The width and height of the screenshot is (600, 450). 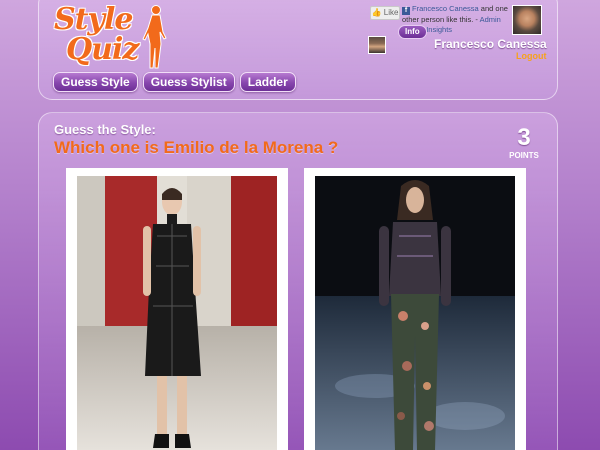 What do you see at coordinates (524, 155) in the screenshot?
I see `points-label: POINTS` at bounding box center [524, 155].